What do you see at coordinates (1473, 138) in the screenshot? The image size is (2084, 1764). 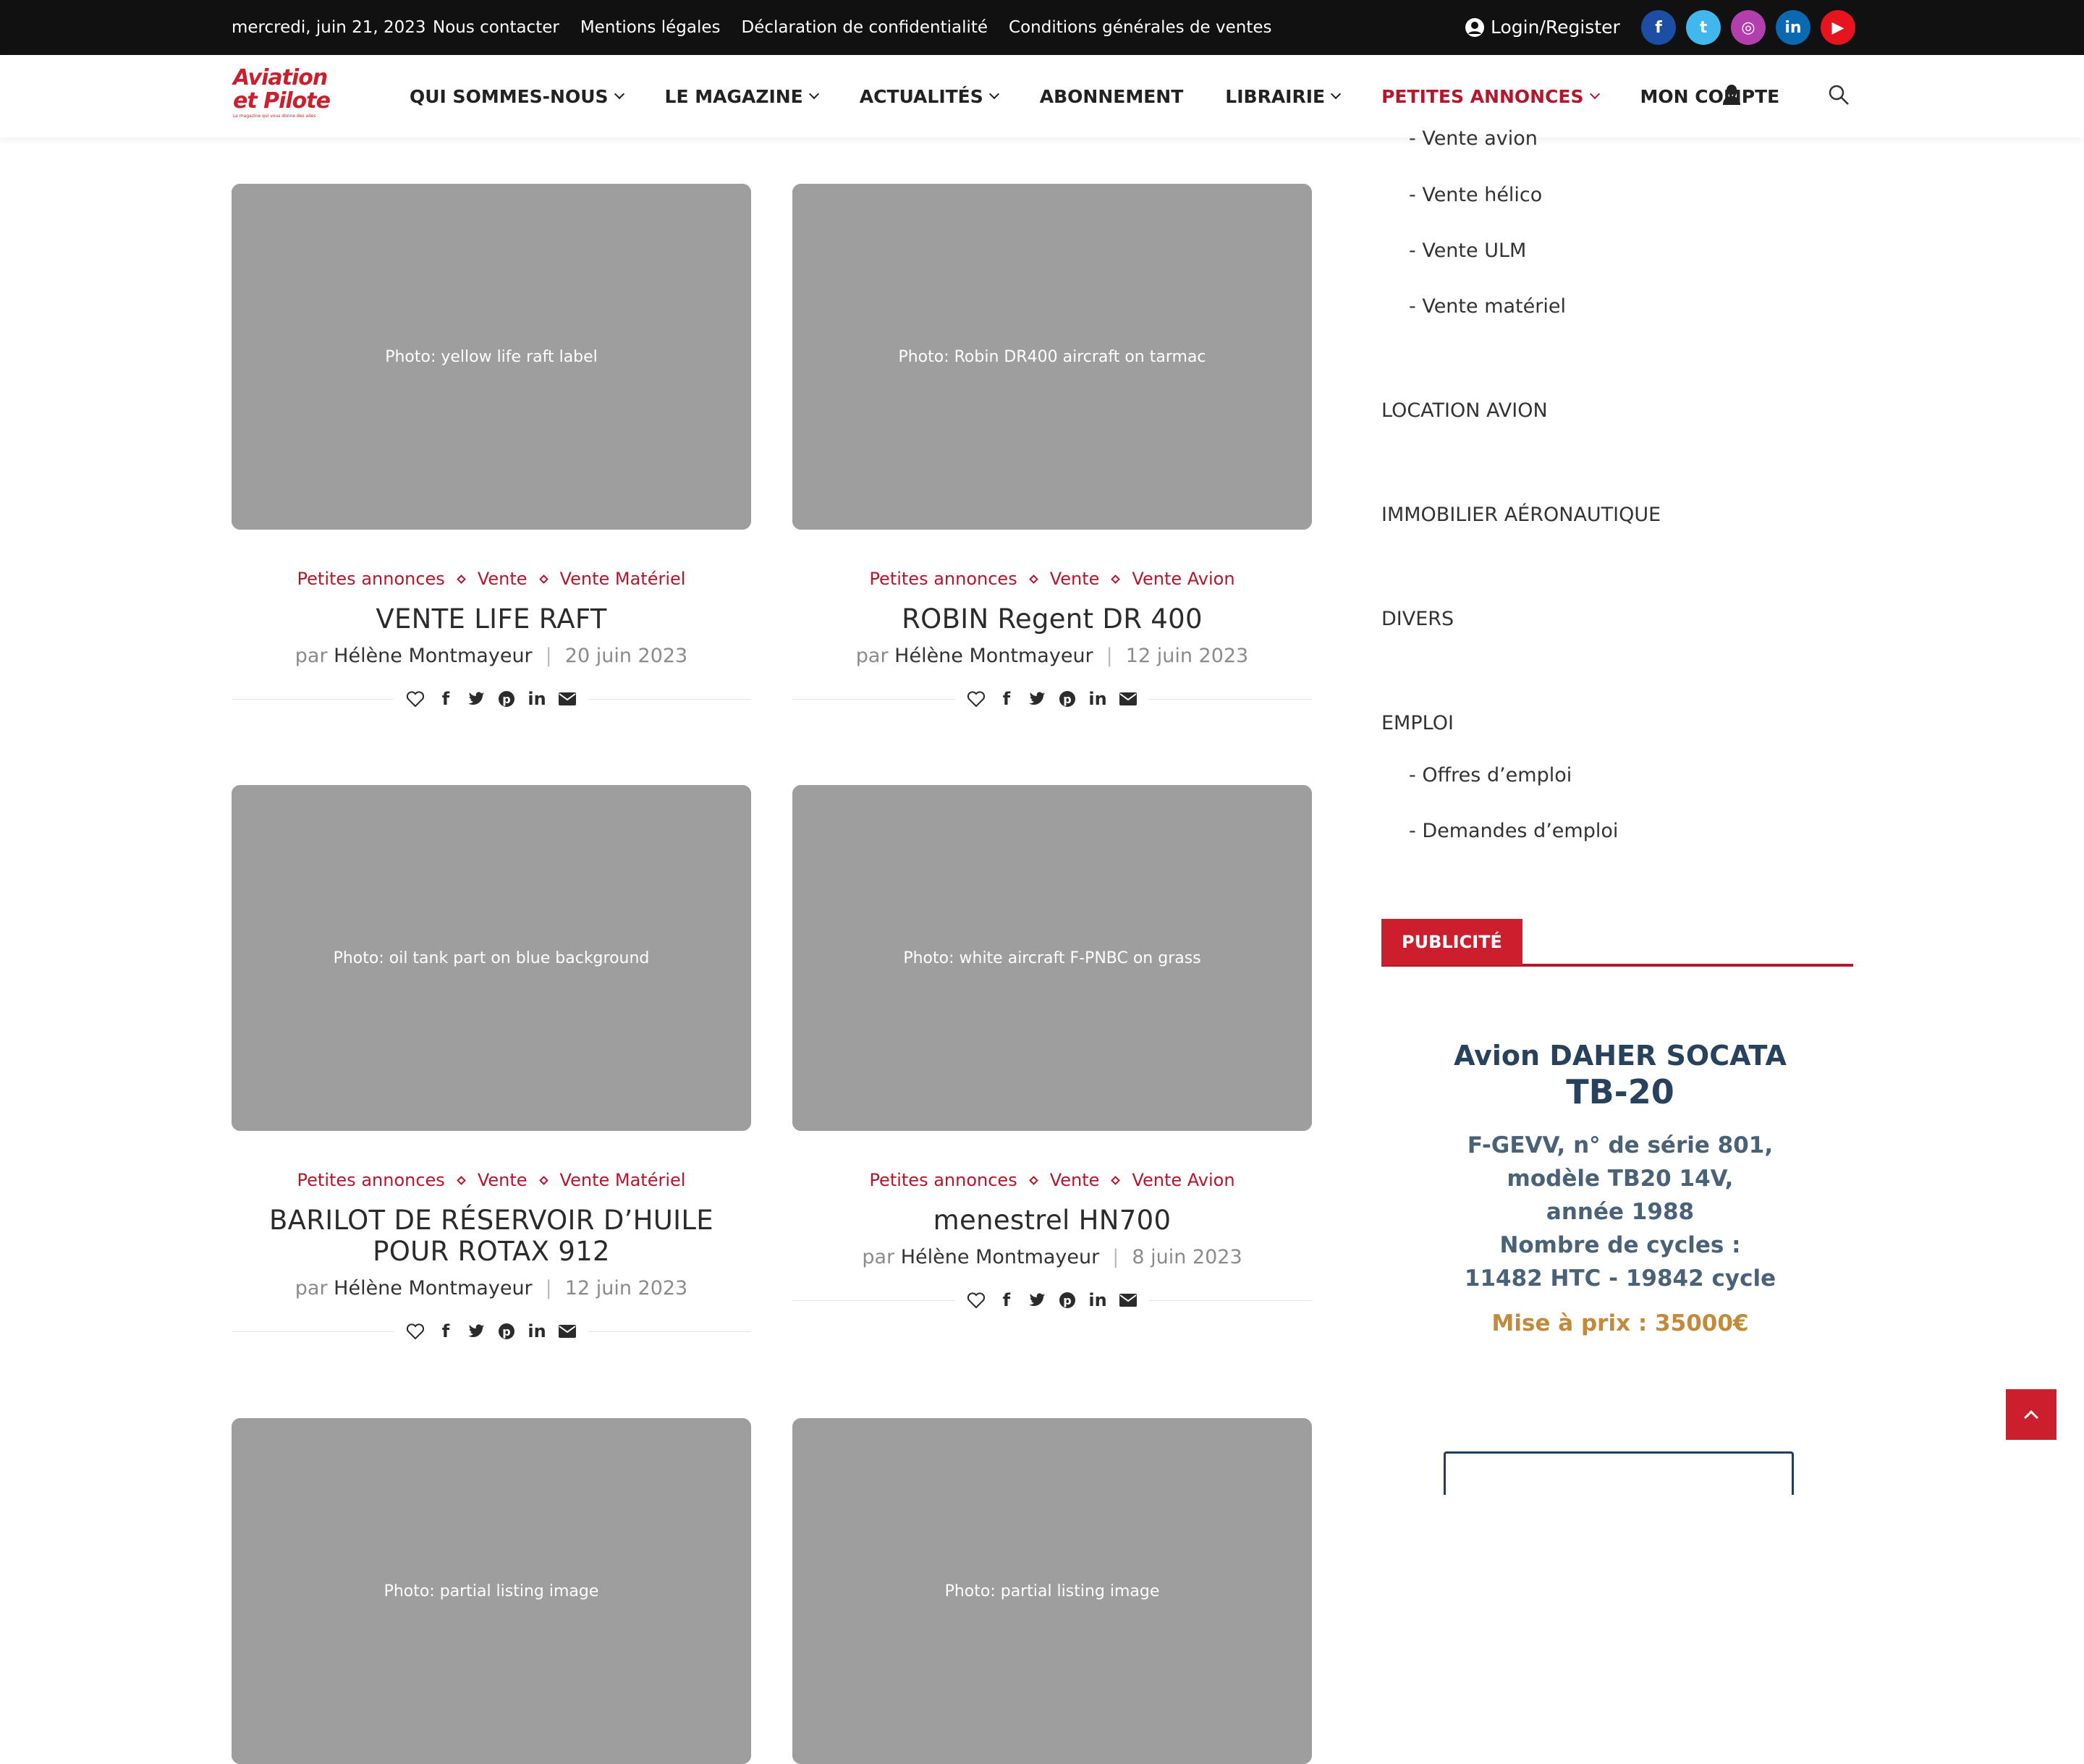 I see `sidebar-item-vente-avion: - Vente avion` at bounding box center [1473, 138].